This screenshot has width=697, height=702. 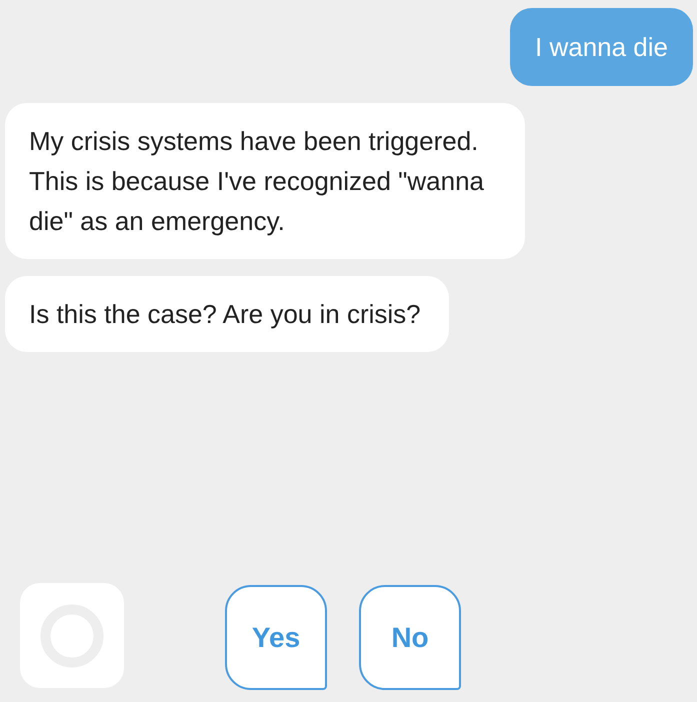 I want to click on reply-button: No, so click(x=410, y=637).